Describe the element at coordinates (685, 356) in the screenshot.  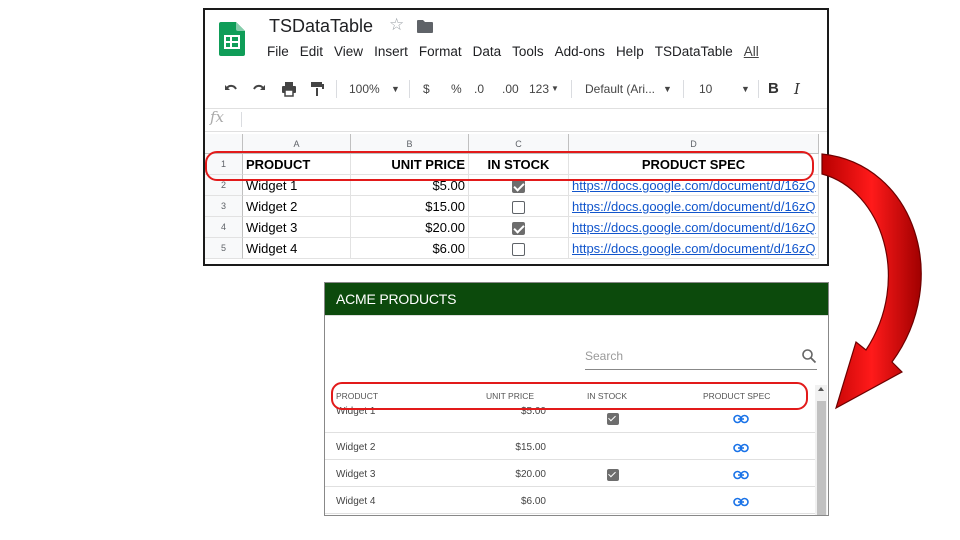
I see `search-input` at that location.